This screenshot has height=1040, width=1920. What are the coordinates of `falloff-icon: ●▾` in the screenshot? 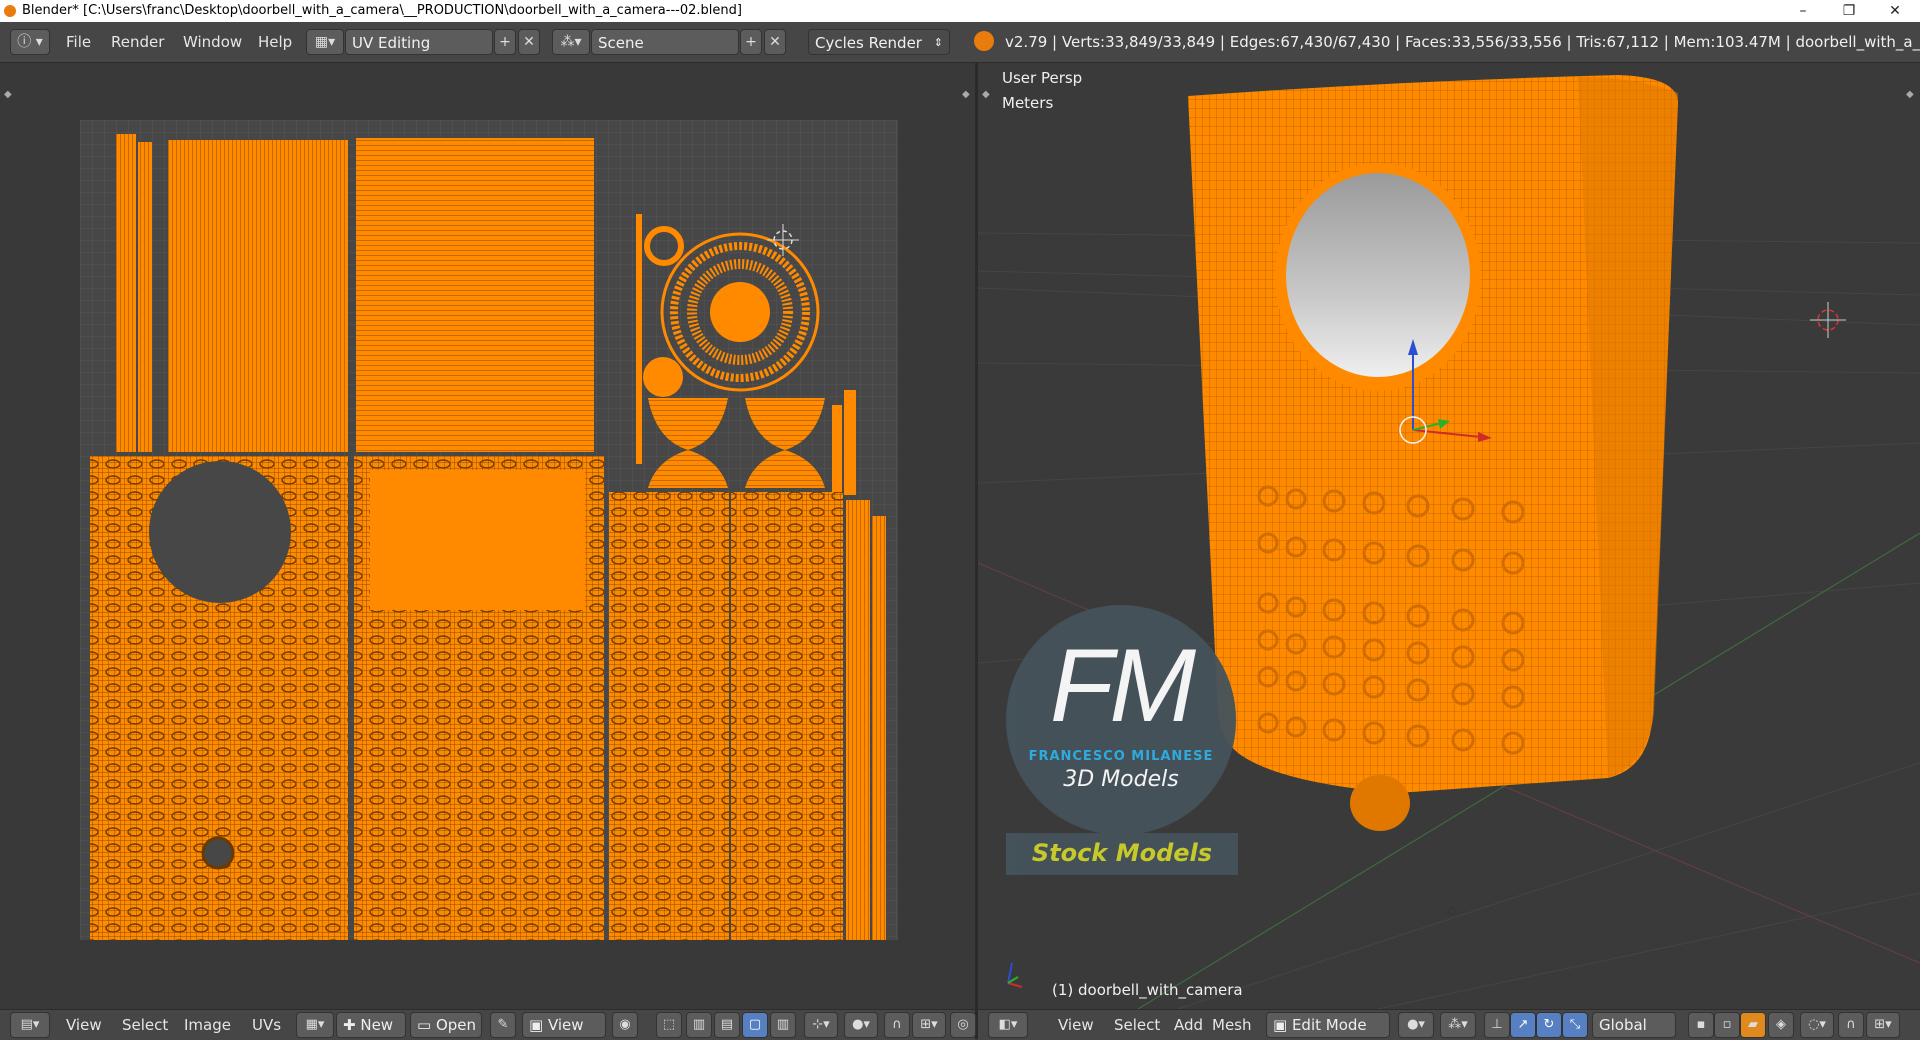 It's located at (861, 1025).